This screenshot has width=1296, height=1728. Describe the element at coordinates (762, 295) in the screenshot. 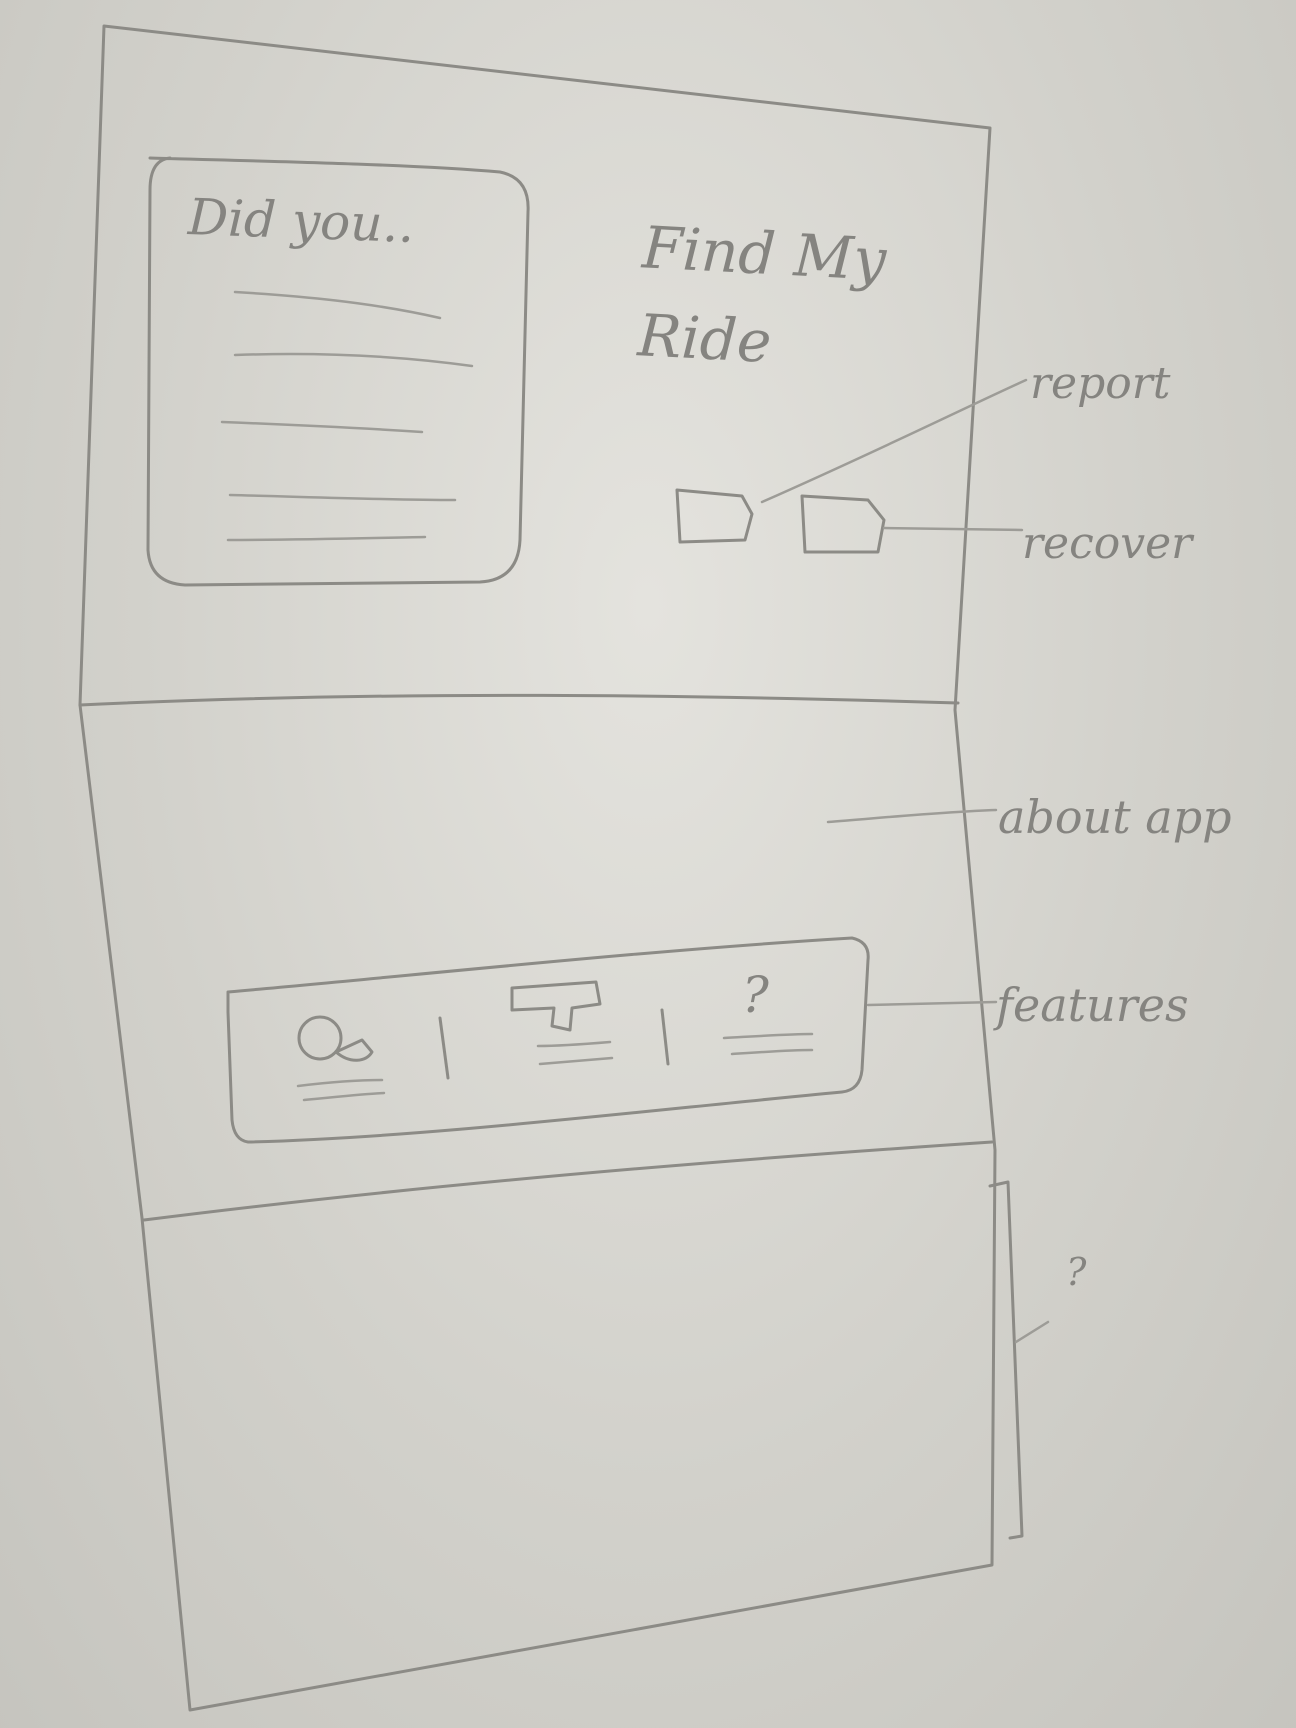

I see `app-title: Find My Ride` at that location.